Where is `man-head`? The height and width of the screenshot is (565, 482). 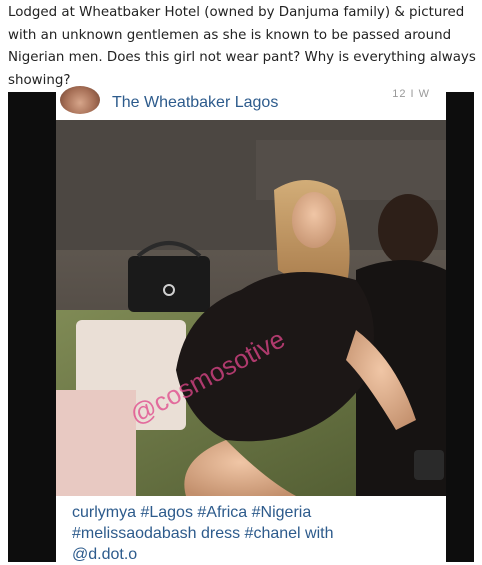 man-head is located at coordinates (408, 230).